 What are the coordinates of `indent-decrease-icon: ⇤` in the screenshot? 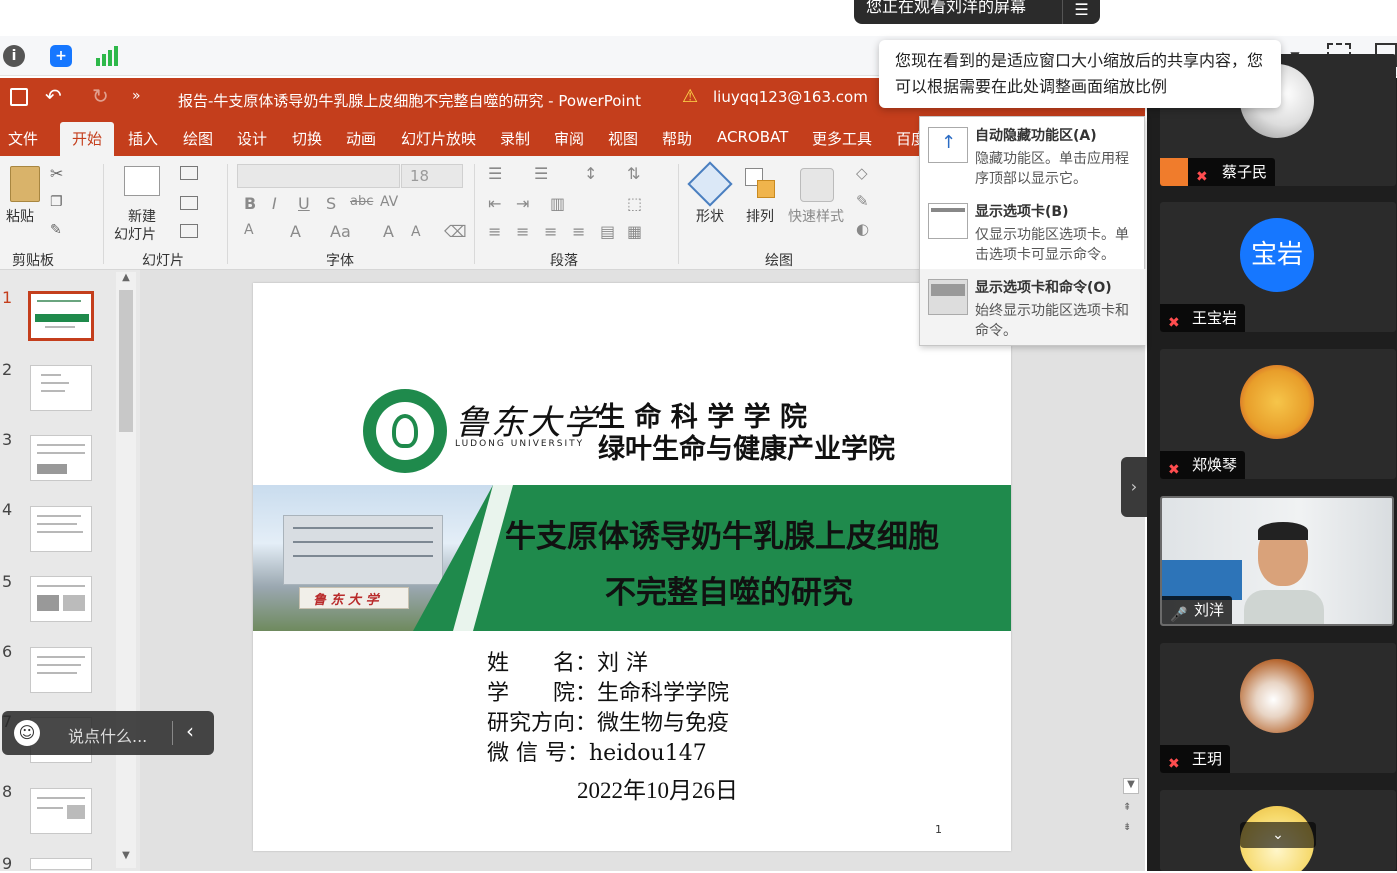 It's located at (494, 203).